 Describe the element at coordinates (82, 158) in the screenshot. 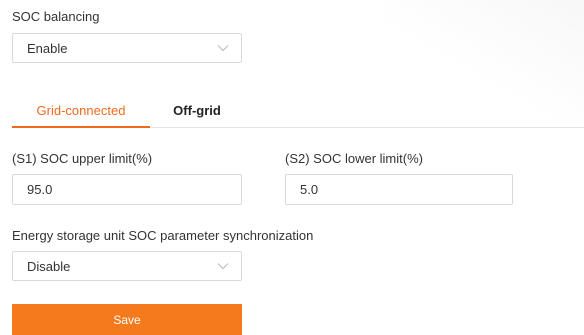

I see `soc-upper-limit-label: (S1) SOC upper limit(%)` at that location.